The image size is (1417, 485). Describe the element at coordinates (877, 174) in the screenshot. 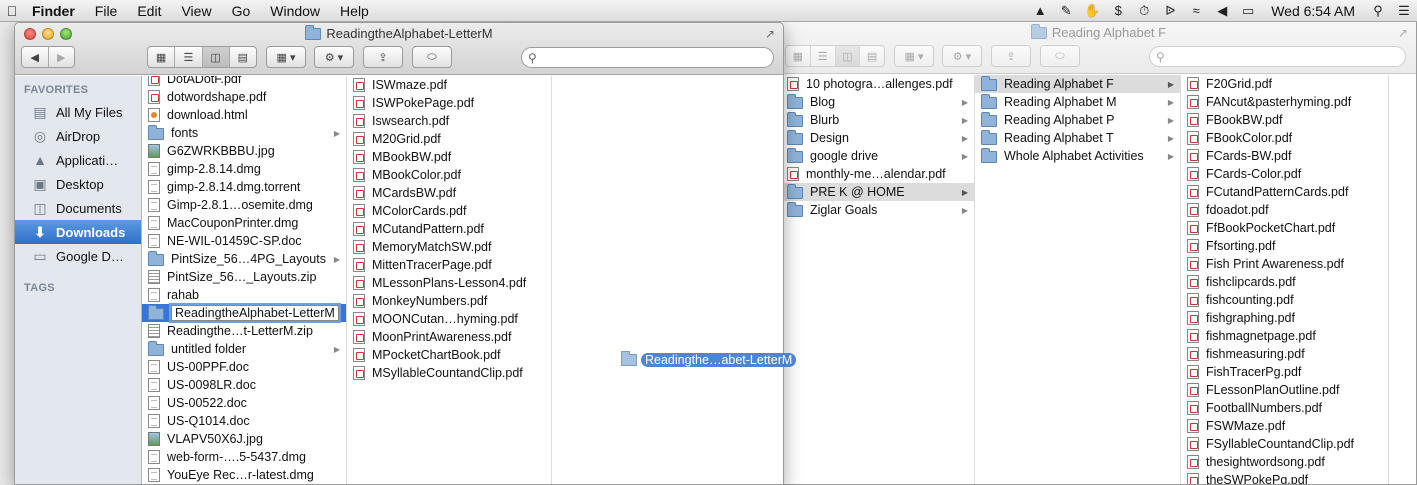

I see `file-row: monthly-me…alendar.pdf` at that location.